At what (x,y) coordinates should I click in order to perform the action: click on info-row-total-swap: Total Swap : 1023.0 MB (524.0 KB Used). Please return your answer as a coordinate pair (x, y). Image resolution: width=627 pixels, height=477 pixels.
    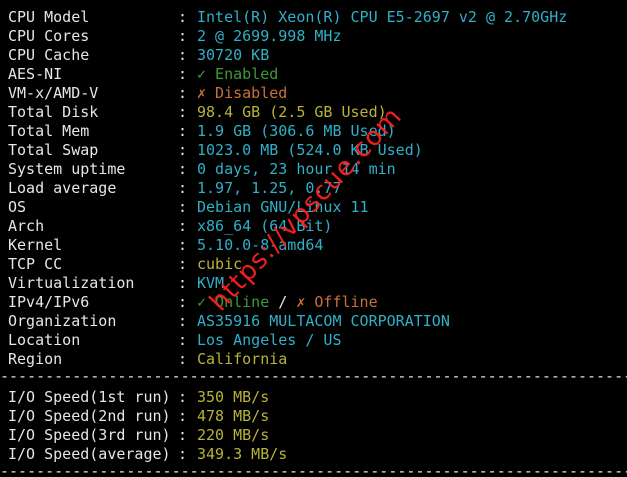
    Looking at the image, I should click on (215, 150).